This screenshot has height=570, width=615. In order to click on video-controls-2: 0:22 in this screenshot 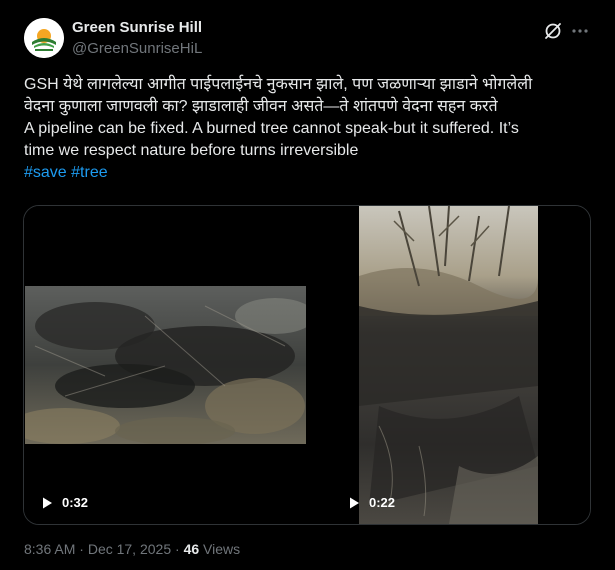, I will do `click(371, 502)`.